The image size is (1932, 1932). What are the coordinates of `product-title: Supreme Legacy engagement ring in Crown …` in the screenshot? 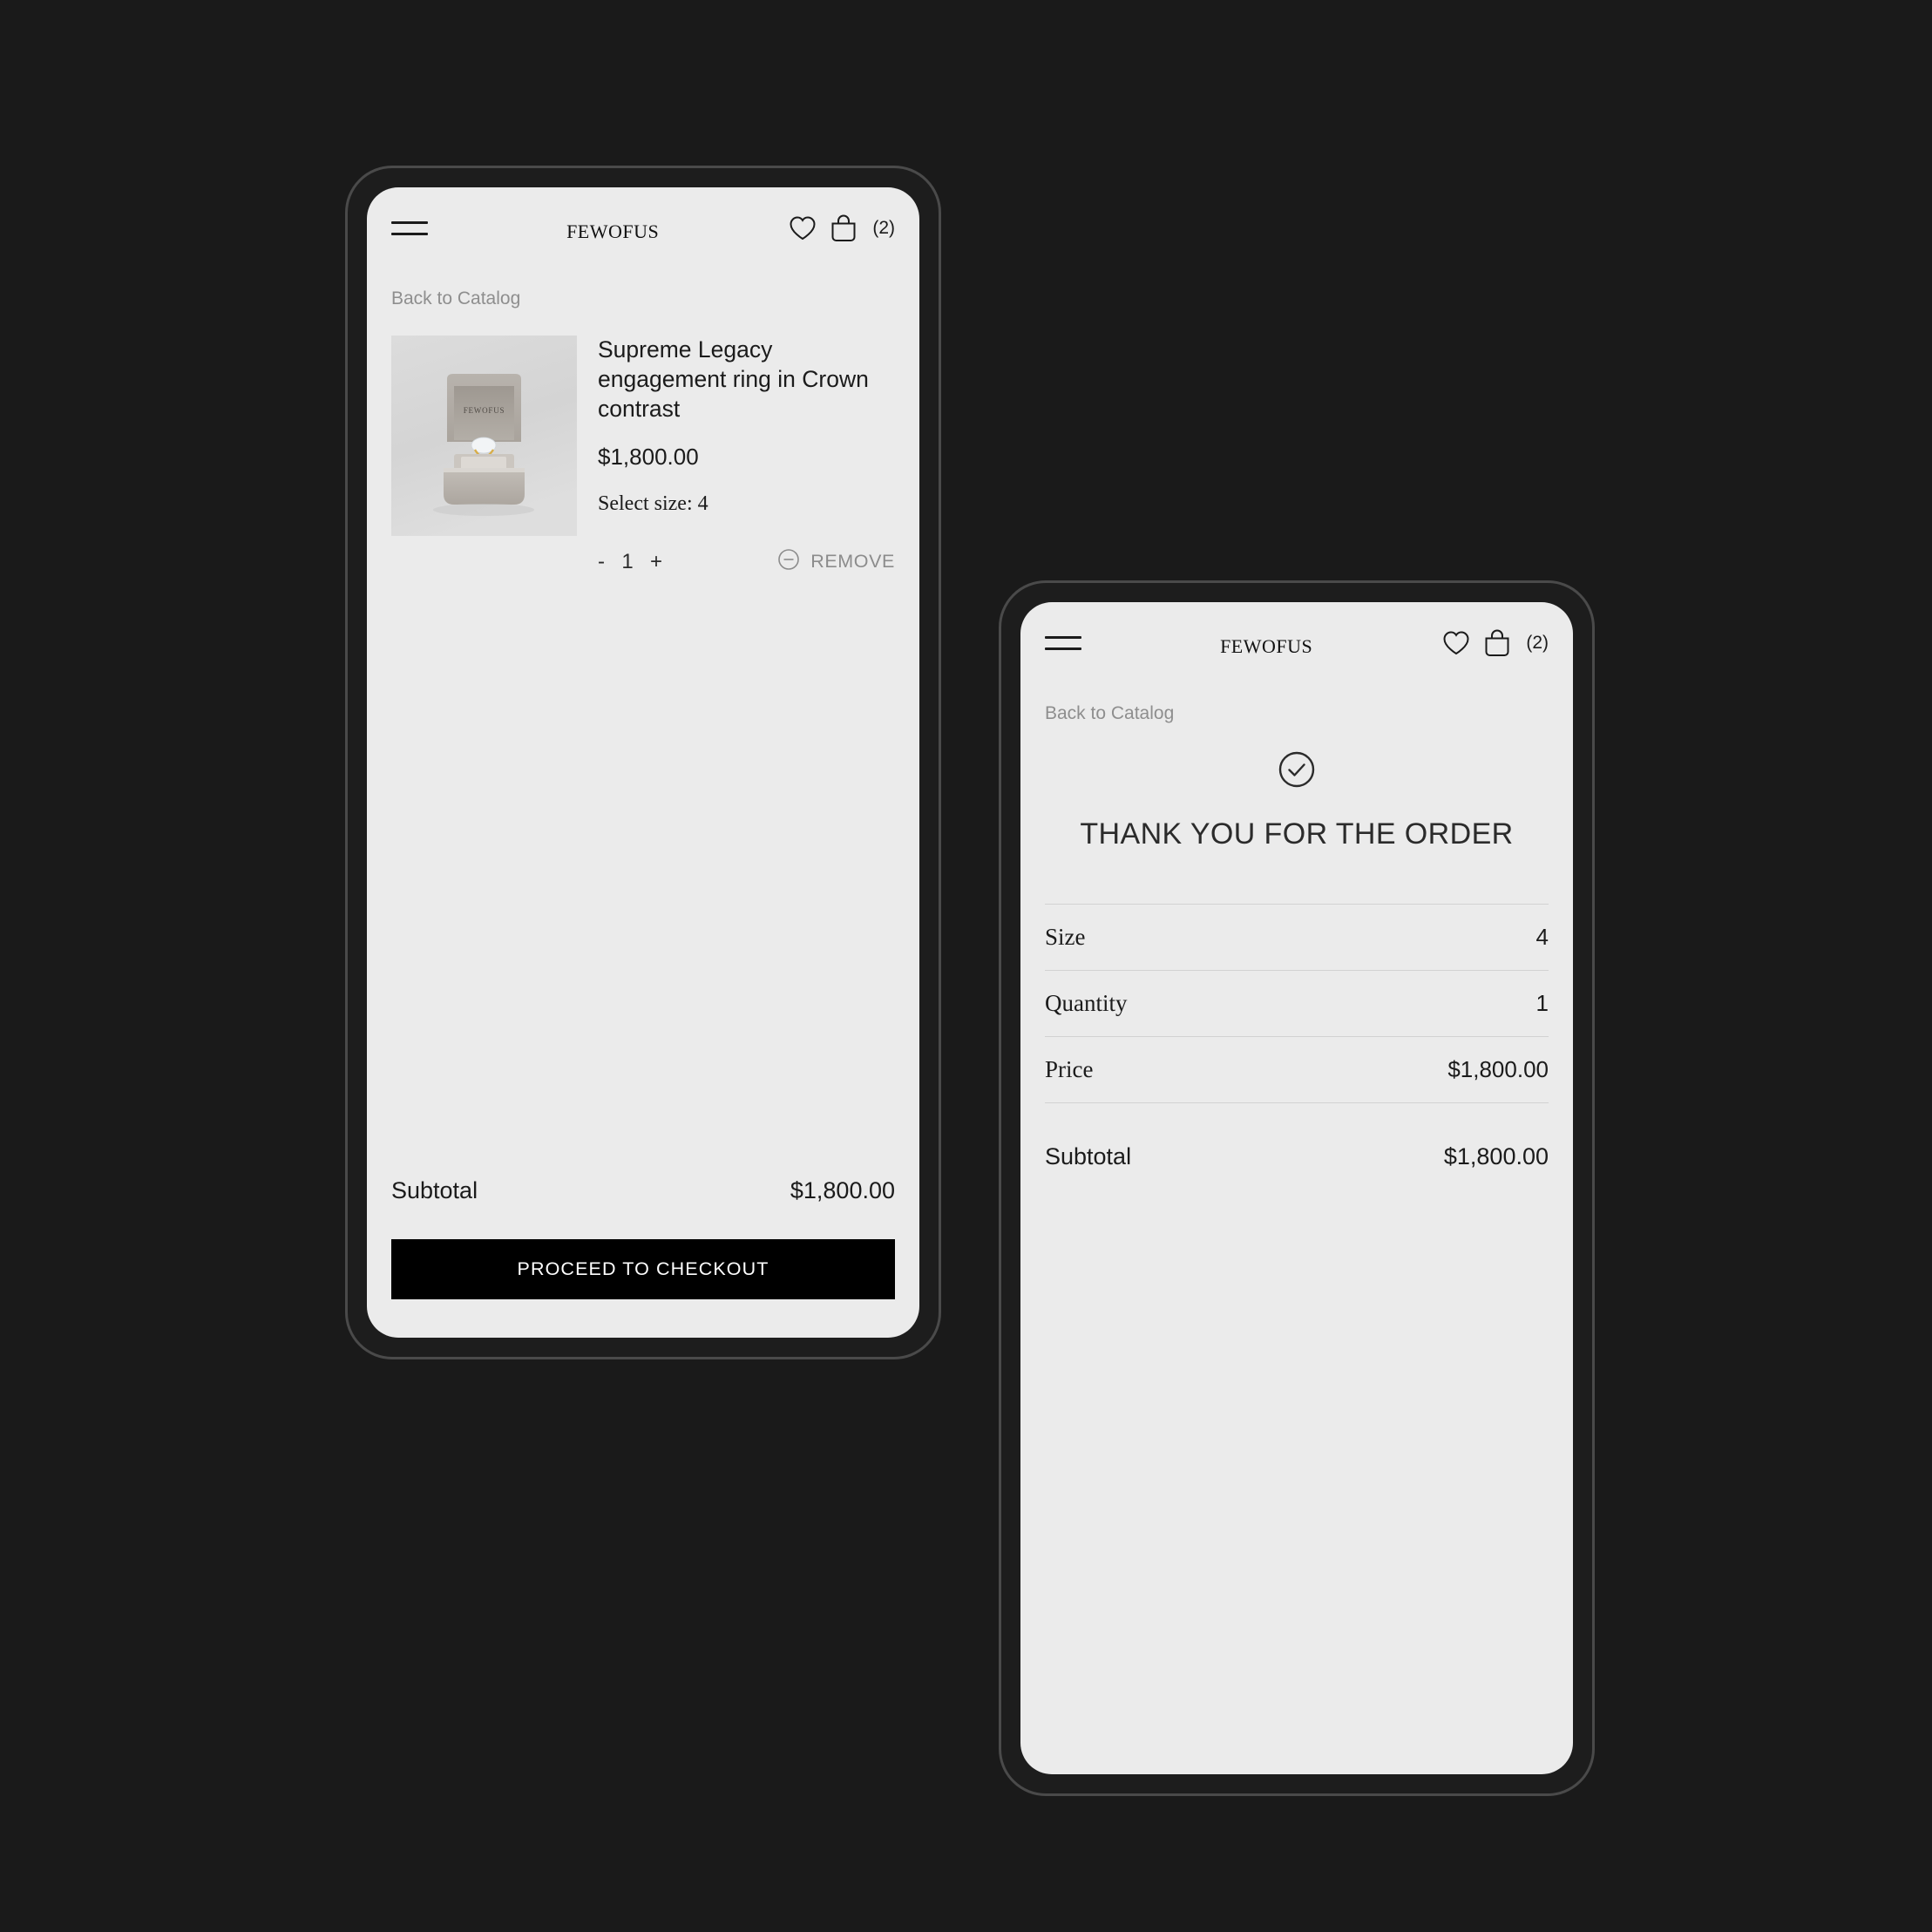 It's located at (747, 380).